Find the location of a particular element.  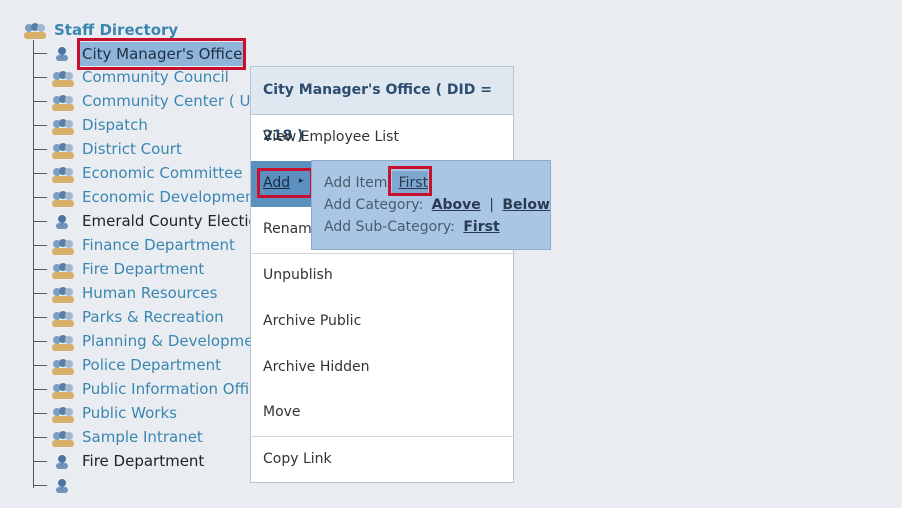

tree-item-label: Finance Department is located at coordinates (158, 245).